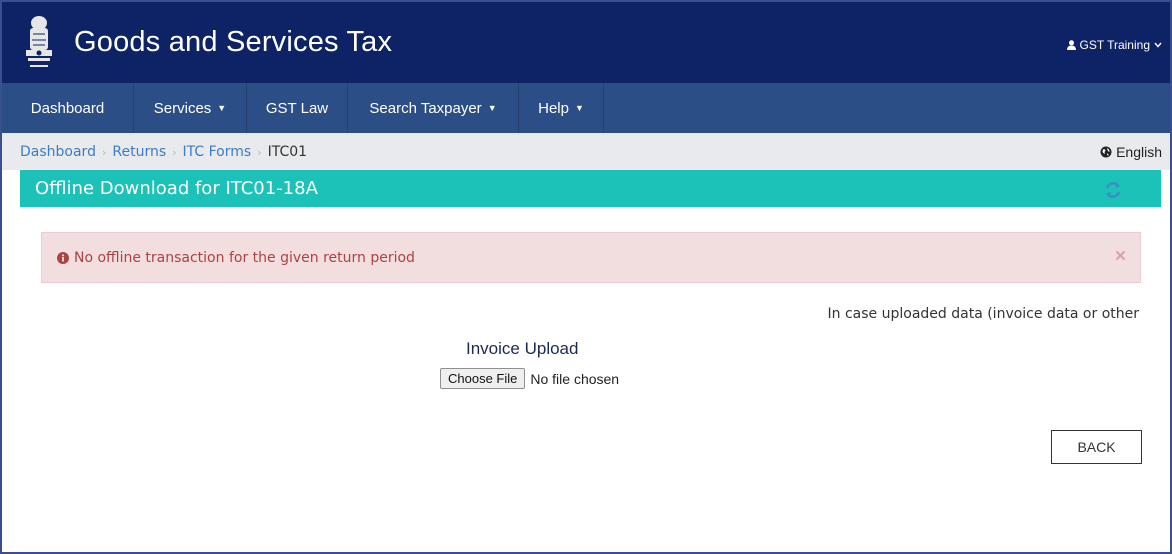 This screenshot has height=554, width=1172. What do you see at coordinates (1106, 152) in the screenshot?
I see `globe-icon` at bounding box center [1106, 152].